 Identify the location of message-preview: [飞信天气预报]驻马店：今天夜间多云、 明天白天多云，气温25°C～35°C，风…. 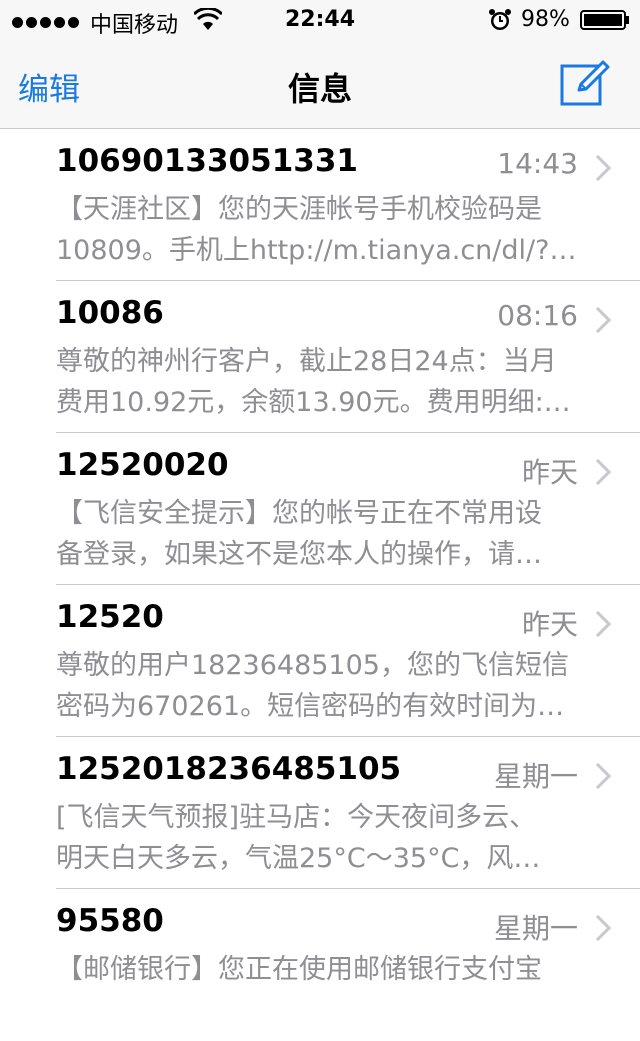
(332, 838).